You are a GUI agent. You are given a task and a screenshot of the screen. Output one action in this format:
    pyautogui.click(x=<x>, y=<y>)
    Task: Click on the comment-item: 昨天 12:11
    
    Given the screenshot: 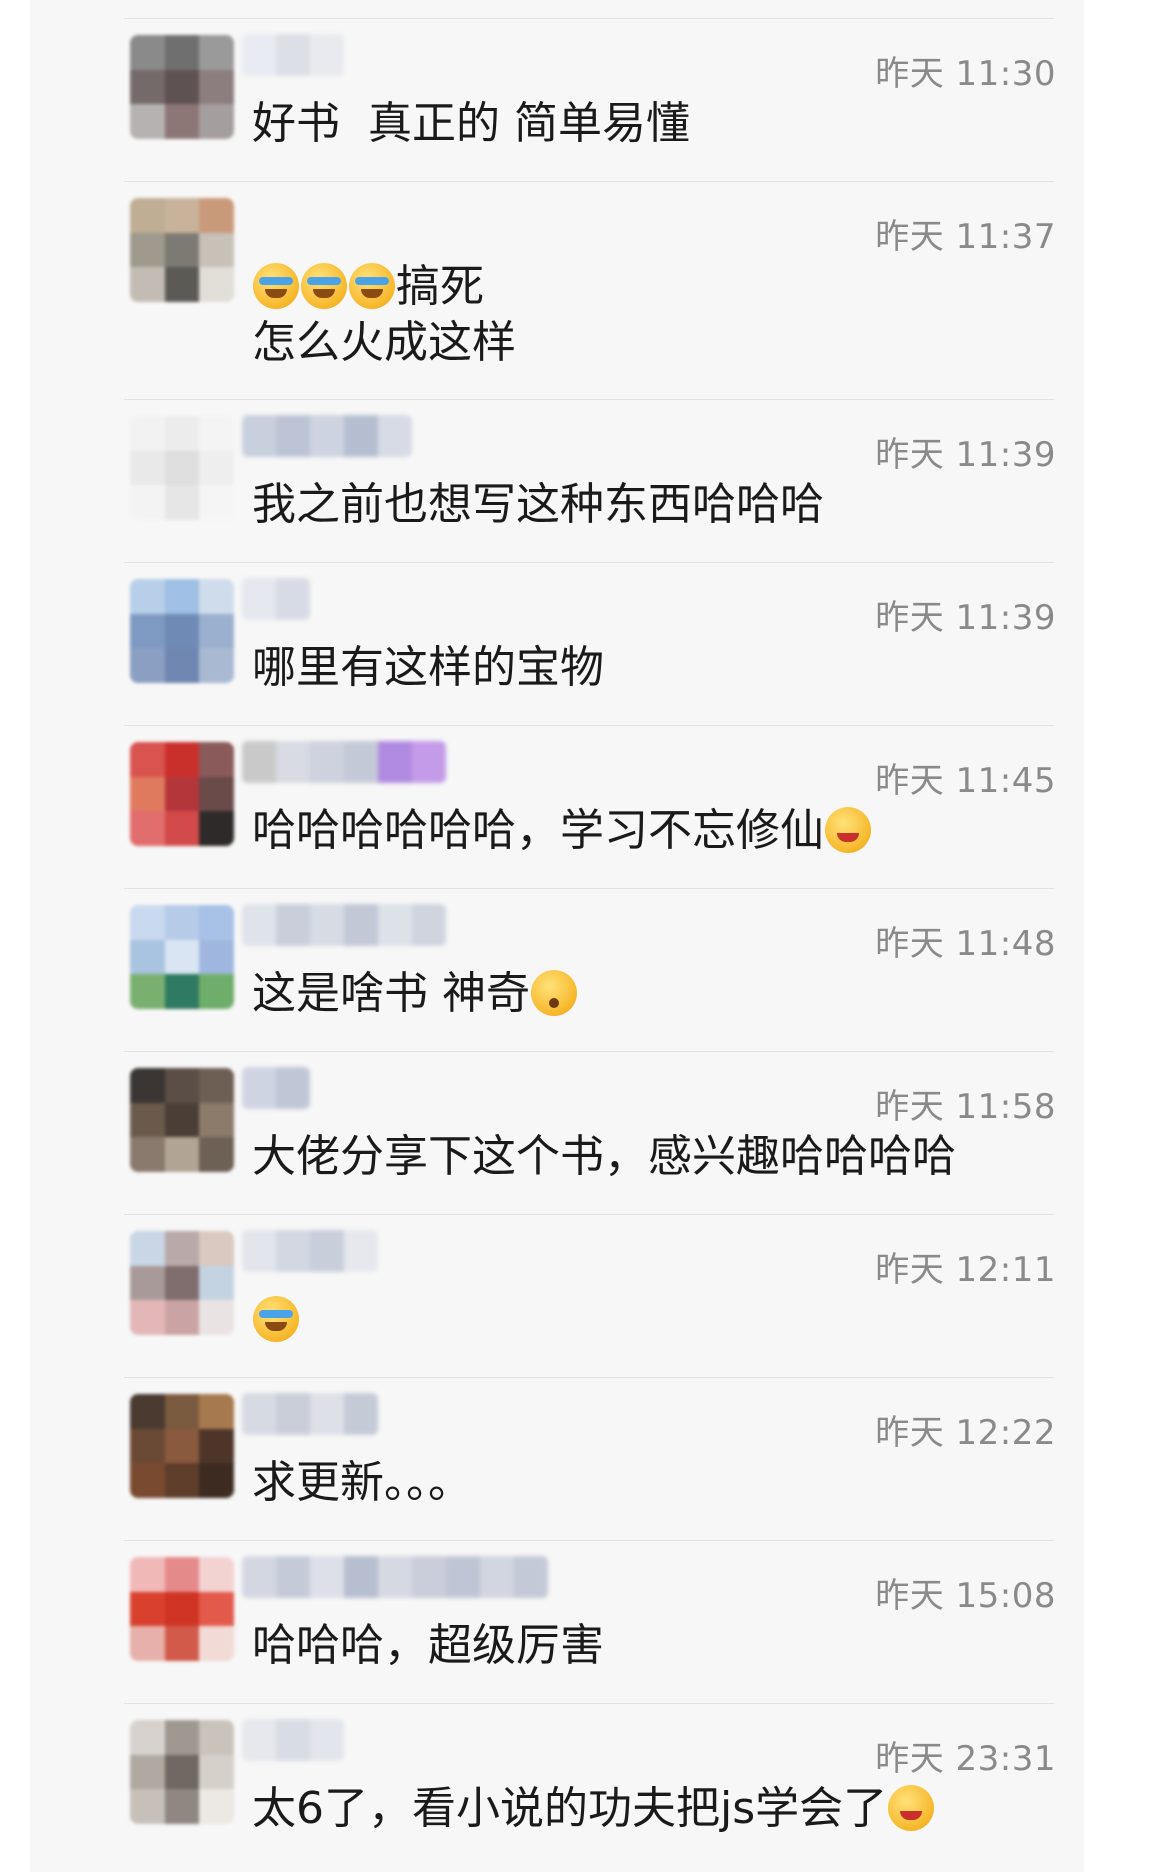 What is the action you would take?
    pyautogui.click(x=557, y=1295)
    